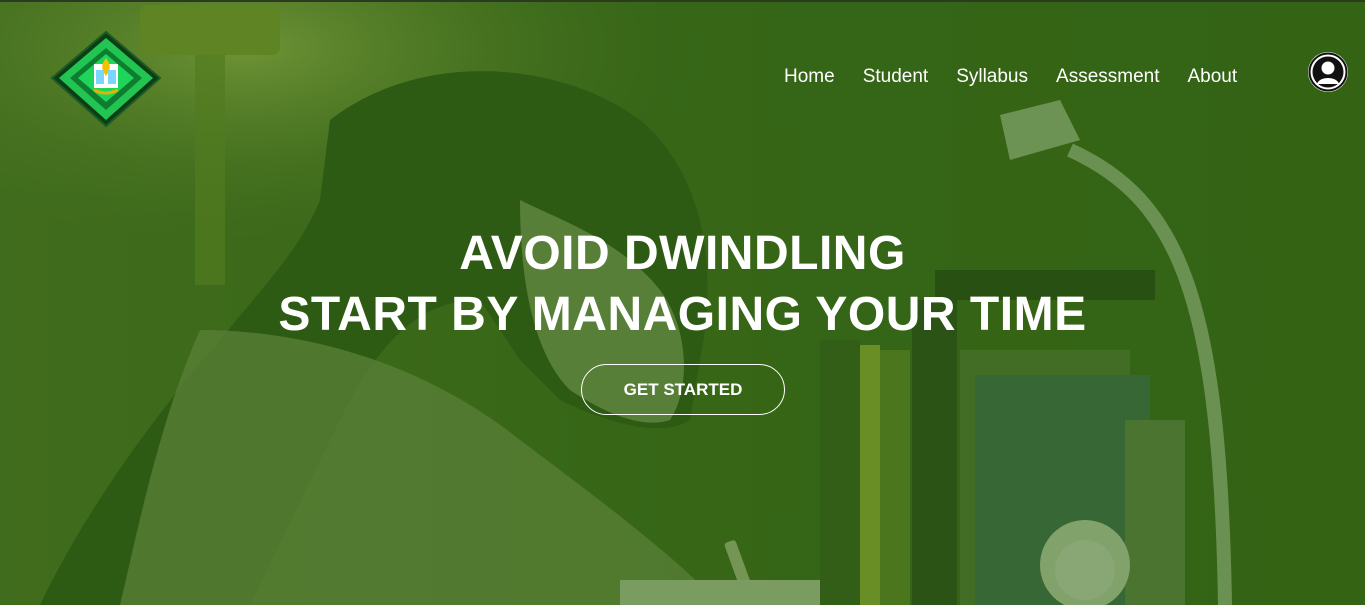 The height and width of the screenshot is (605, 1365). I want to click on nav-link-assessment: Assessment, so click(1107, 77).